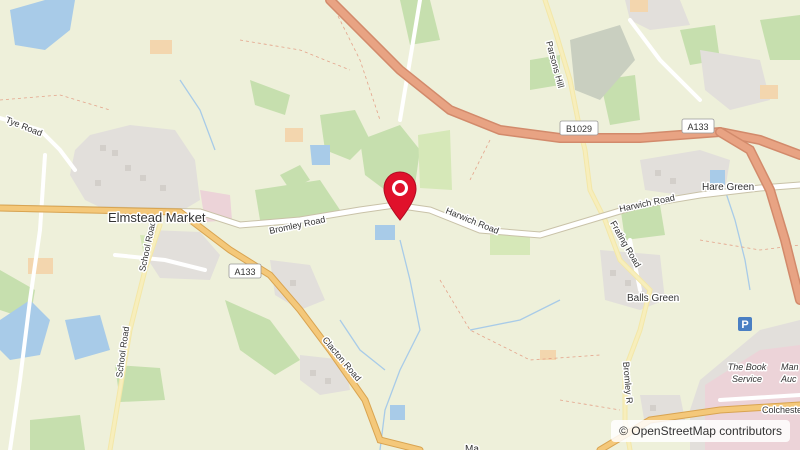 The height and width of the screenshot is (450, 800). Describe the element at coordinates (781, 410) in the screenshot. I see `road-label-colchester: Colcheste` at that location.